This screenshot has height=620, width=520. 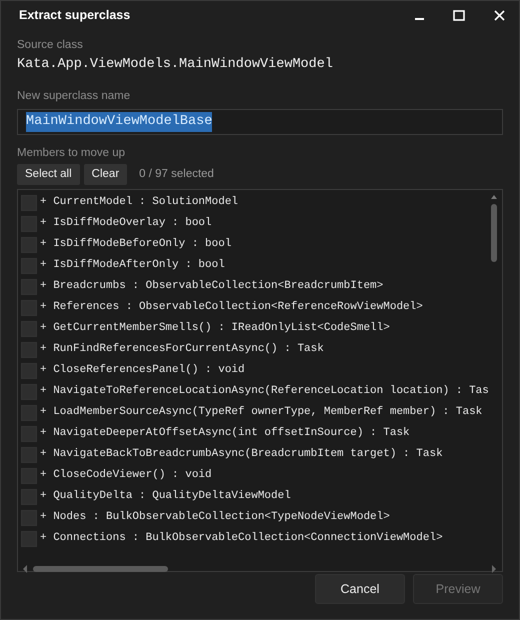 I want to click on member-label: + NavigateDeeperAtOffsetAsync(int offsetInSource) : Task, so click(x=225, y=434).